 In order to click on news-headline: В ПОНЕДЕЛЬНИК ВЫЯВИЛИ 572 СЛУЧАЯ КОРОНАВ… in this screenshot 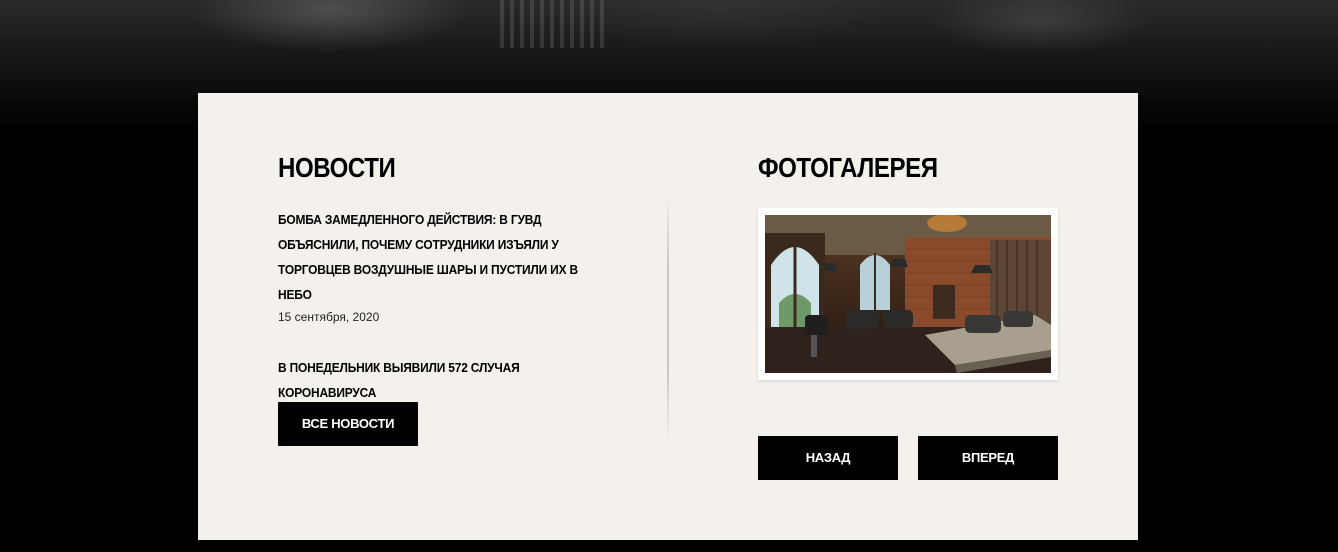, I will do `click(434, 380)`.